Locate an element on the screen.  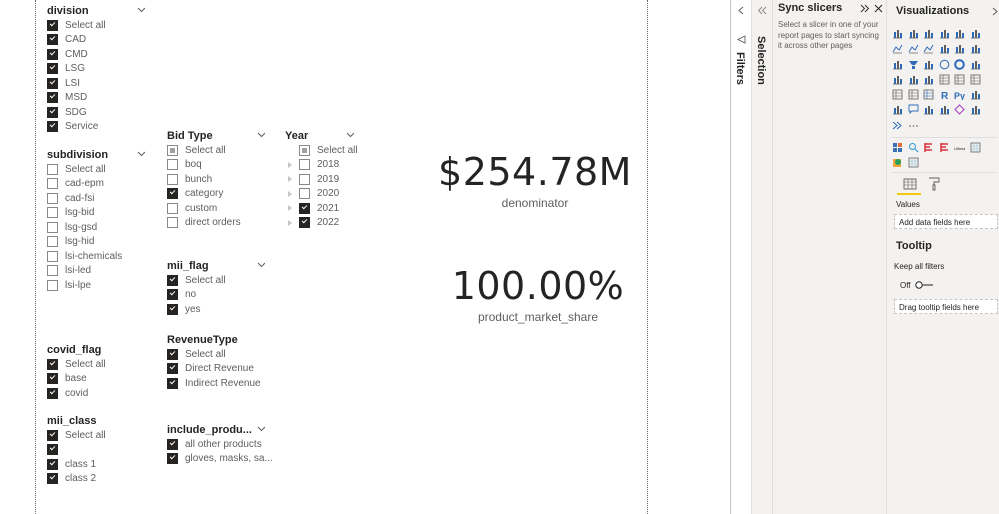
slicer-option: 2019 is located at coordinates (321, 179).